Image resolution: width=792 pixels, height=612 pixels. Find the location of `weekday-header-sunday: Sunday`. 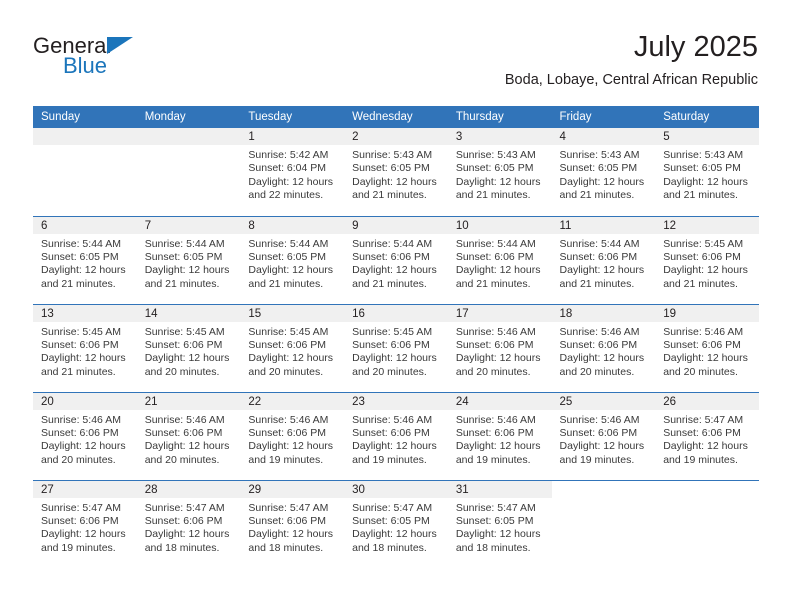

weekday-header-sunday: Sunday is located at coordinates (85, 117).